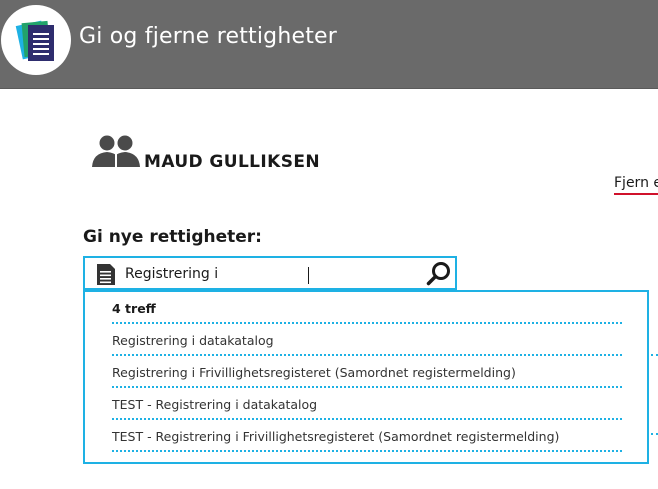  Describe the element at coordinates (367, 309) in the screenshot. I see `result-count: 4 treff` at that location.